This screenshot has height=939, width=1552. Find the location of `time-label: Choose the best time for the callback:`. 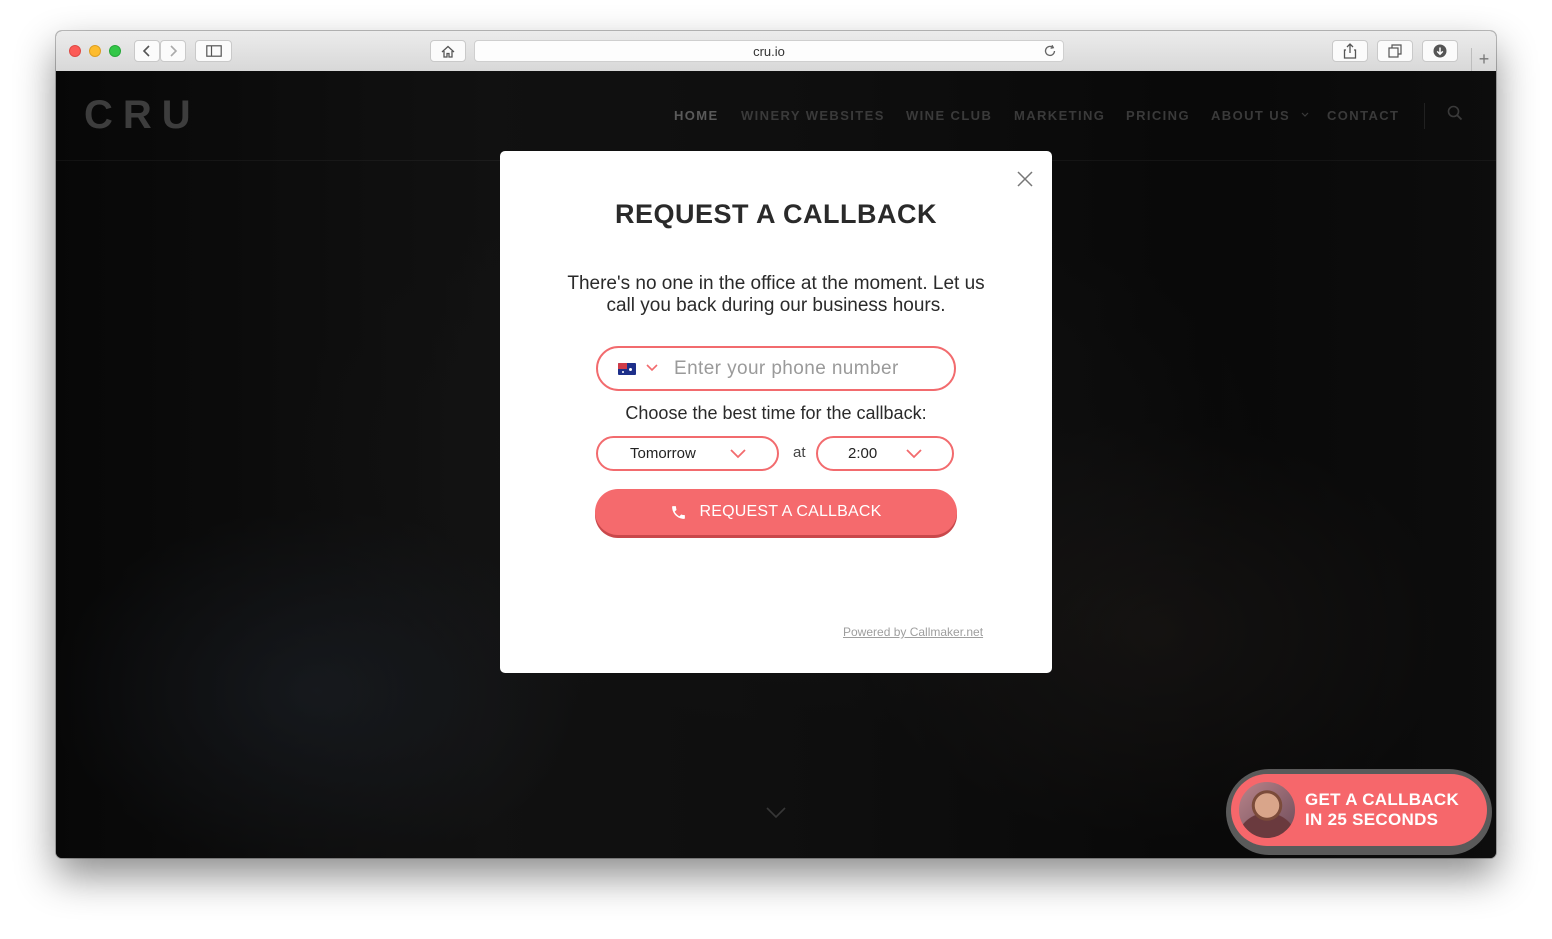

time-label: Choose the best time for the callback: is located at coordinates (776, 413).